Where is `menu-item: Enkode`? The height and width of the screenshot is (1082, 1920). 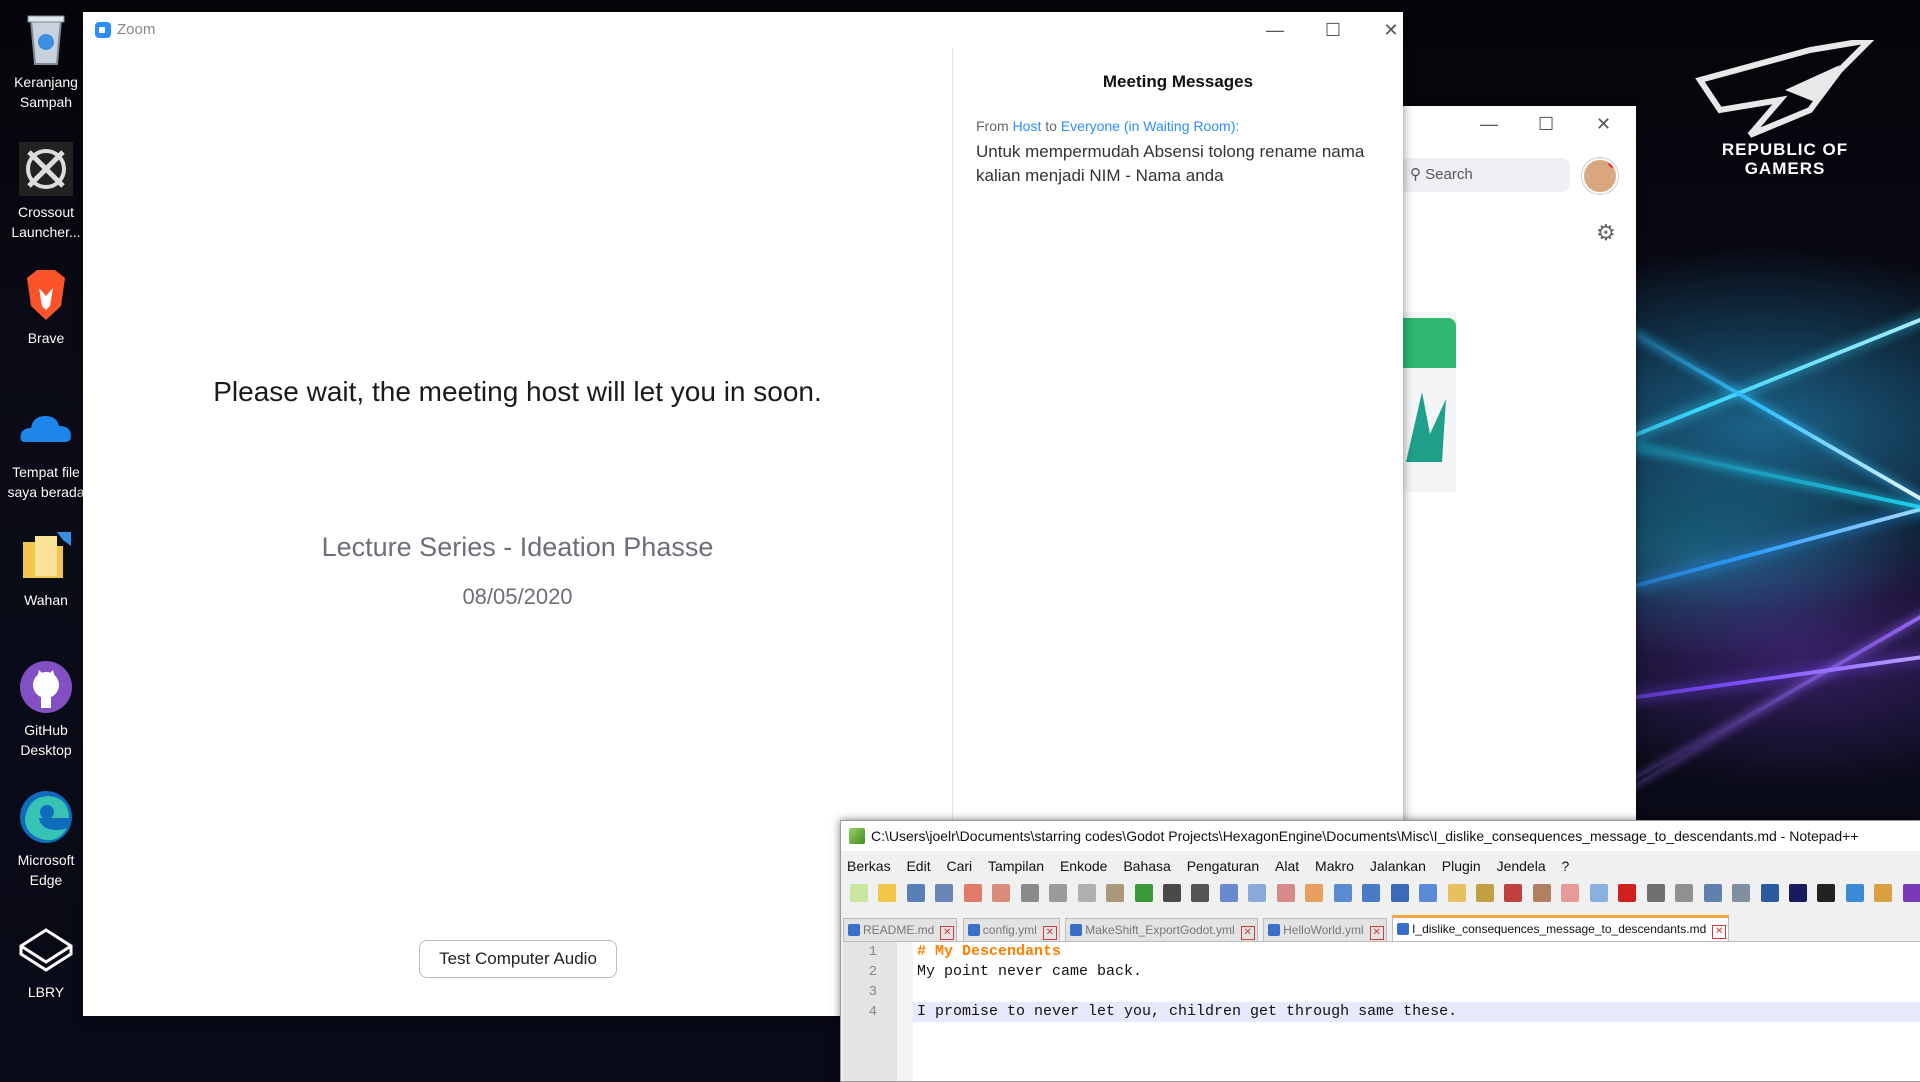
menu-item: Enkode is located at coordinates (1083, 866).